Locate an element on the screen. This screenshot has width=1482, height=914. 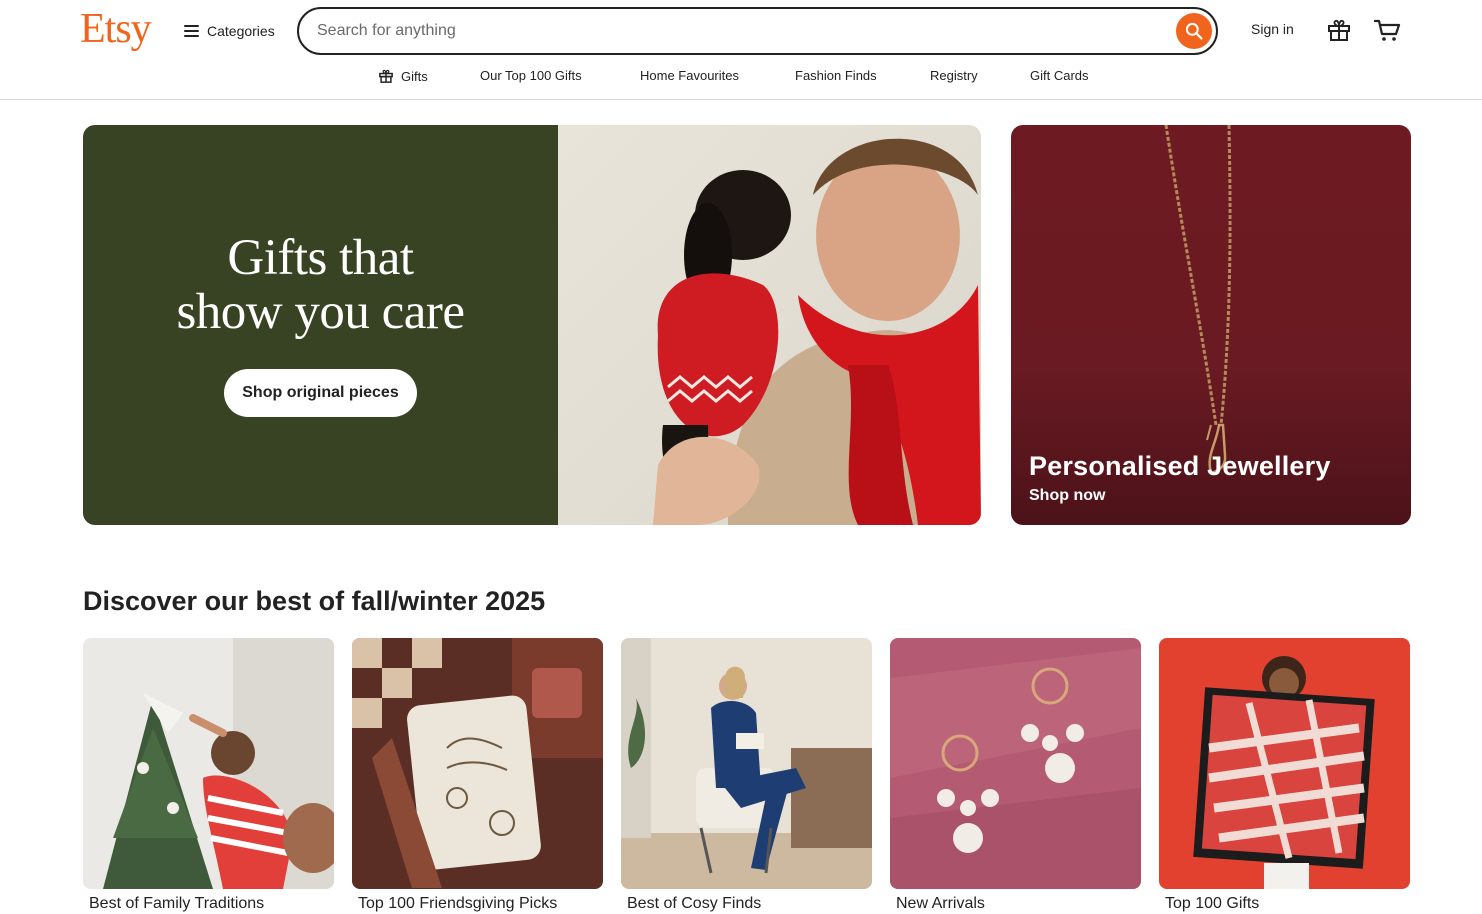
hero-title: Gifts that show you care is located at coordinates (320, 285).